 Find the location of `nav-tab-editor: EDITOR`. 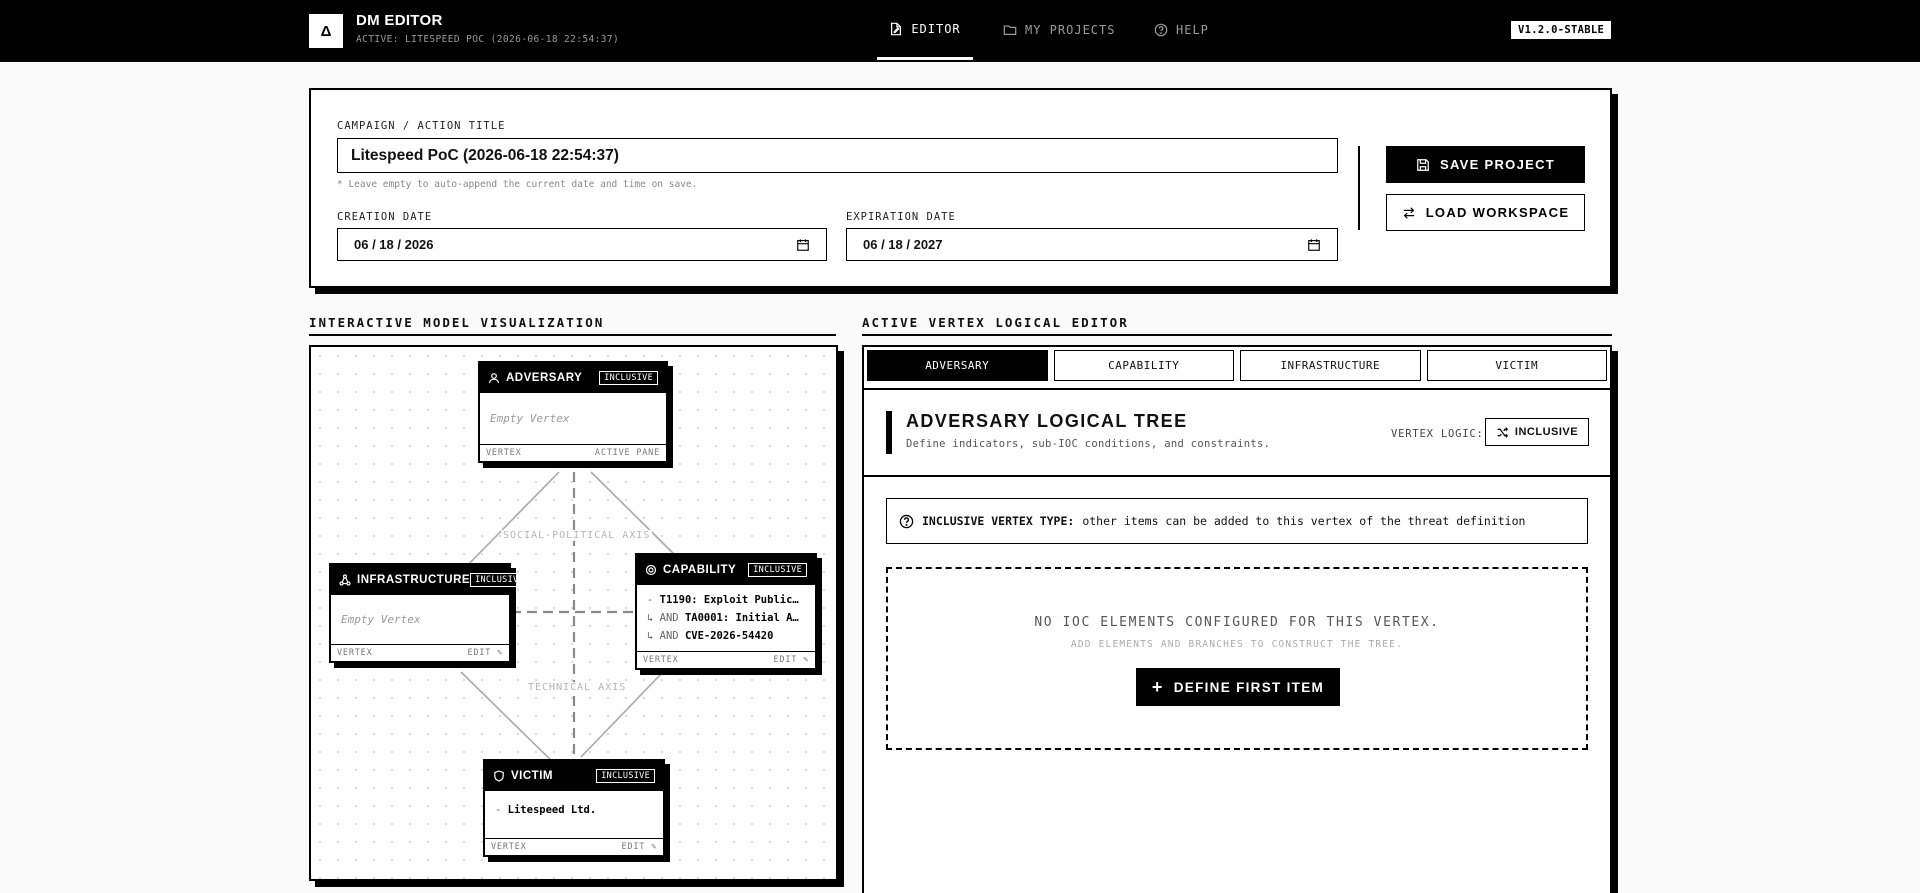

nav-tab-editor: EDITOR is located at coordinates (925, 30).